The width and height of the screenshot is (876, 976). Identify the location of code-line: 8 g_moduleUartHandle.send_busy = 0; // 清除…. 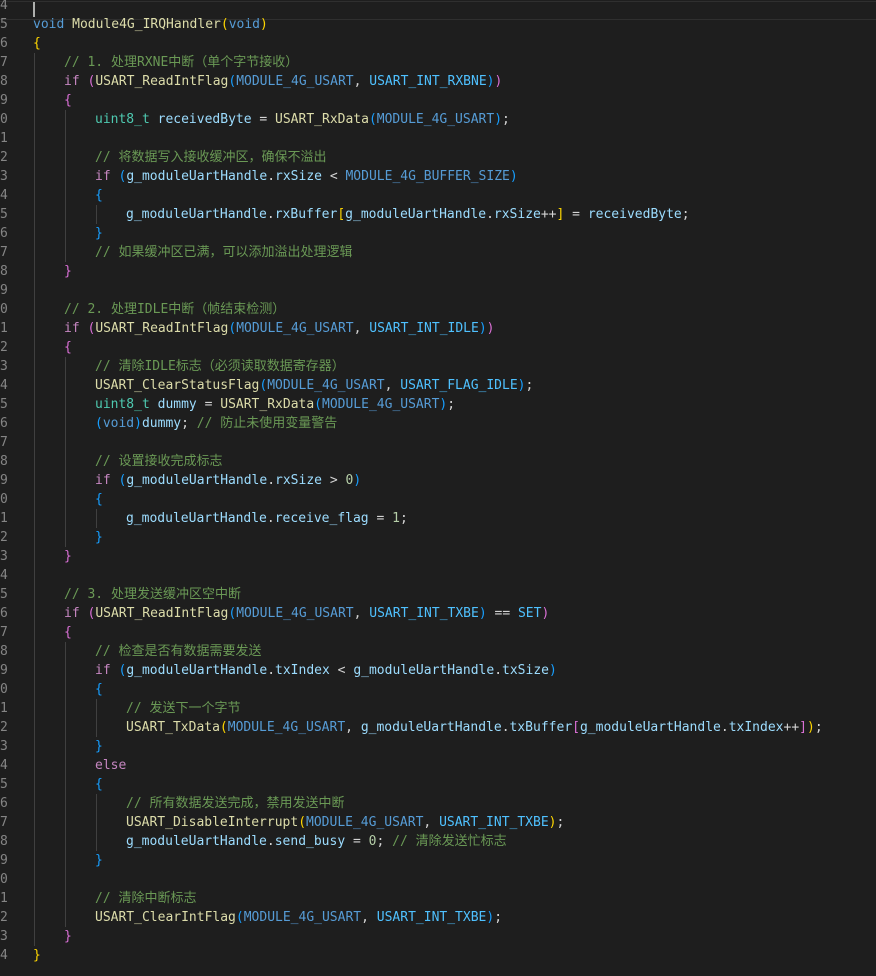
(438, 841).